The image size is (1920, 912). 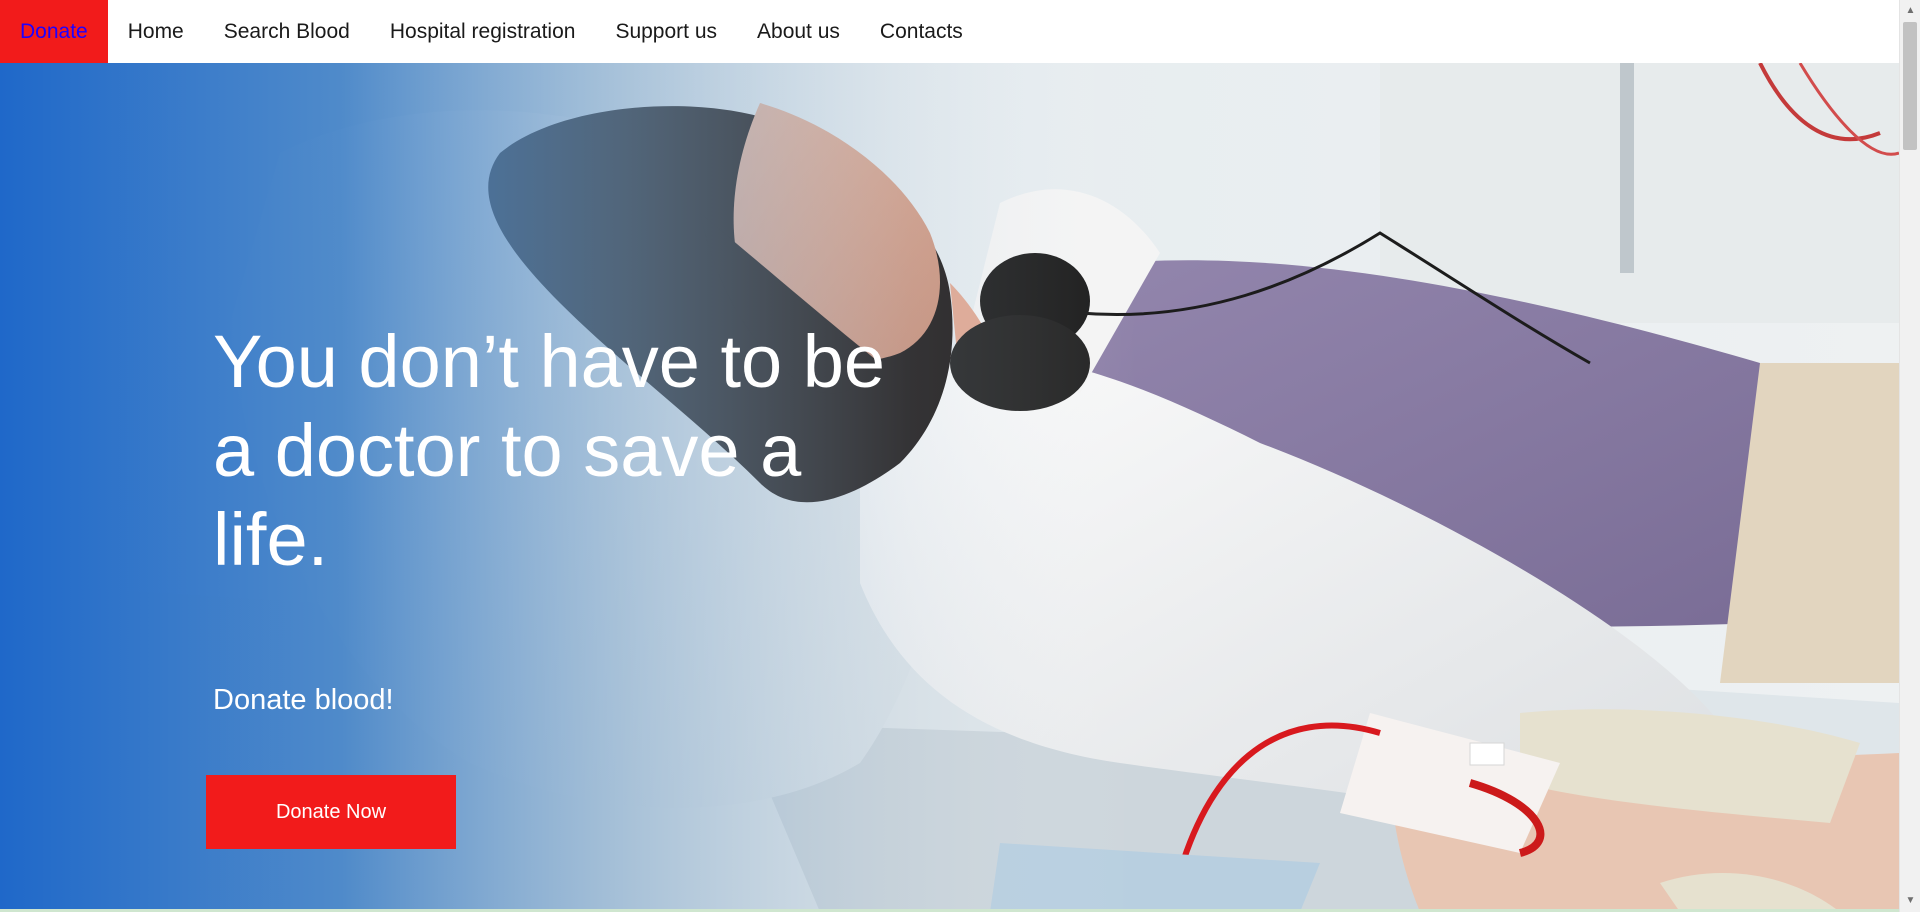 I want to click on nav-item-search-blood: Search Blood, so click(x=287, y=31).